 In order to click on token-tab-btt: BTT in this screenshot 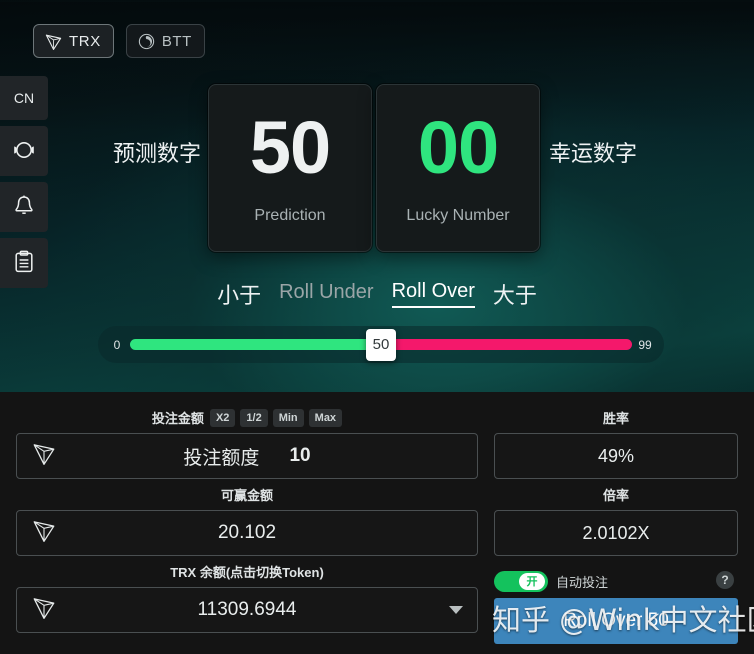, I will do `click(165, 41)`.